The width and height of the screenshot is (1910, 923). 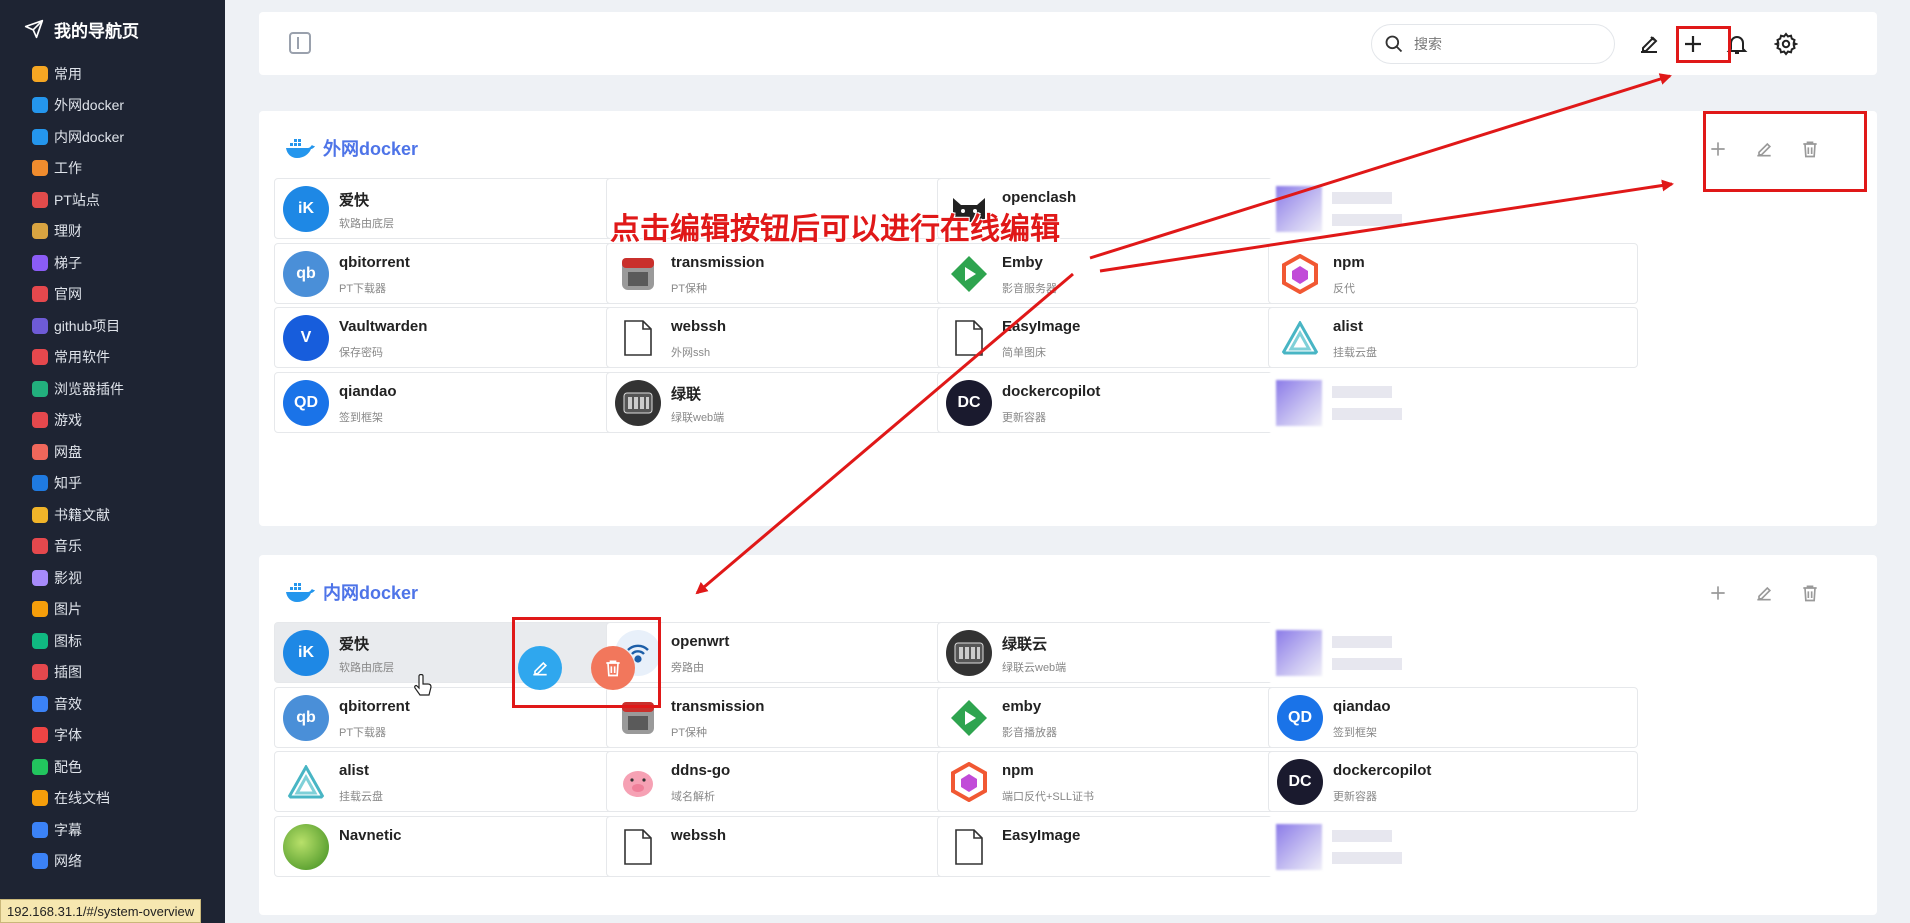 What do you see at coordinates (1029, 733) in the screenshot?
I see `app-description: 影音播放器` at bounding box center [1029, 733].